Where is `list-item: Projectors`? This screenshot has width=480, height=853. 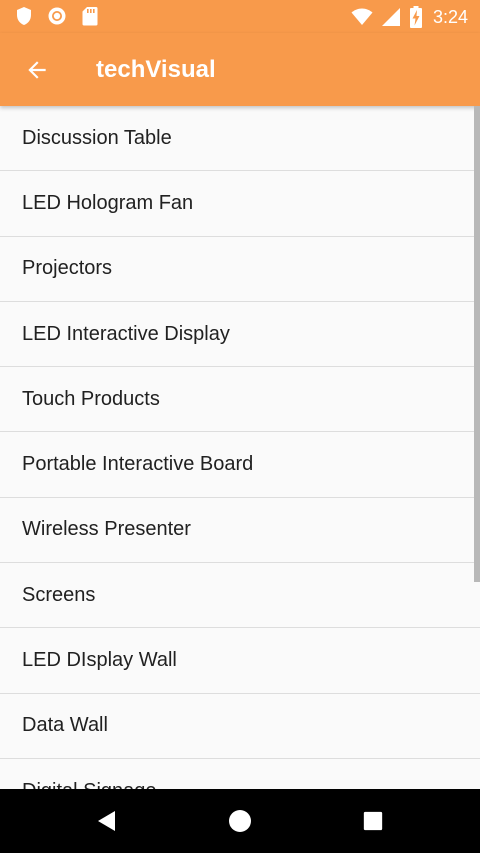
list-item: Projectors is located at coordinates (240, 269).